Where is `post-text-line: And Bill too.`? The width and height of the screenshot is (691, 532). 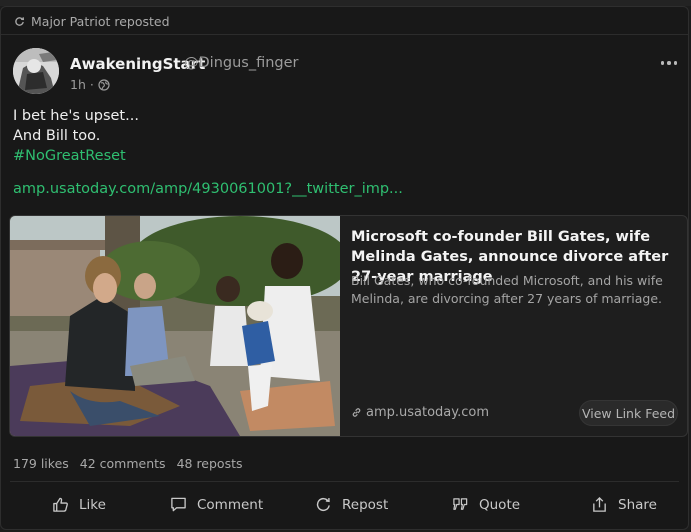 post-text-line: And Bill too. is located at coordinates (57, 136).